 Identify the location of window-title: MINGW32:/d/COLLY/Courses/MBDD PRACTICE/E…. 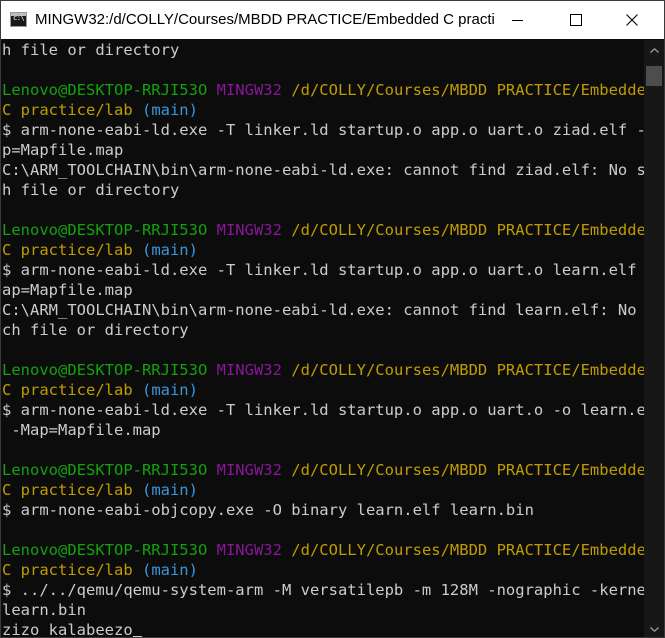
(265, 19).